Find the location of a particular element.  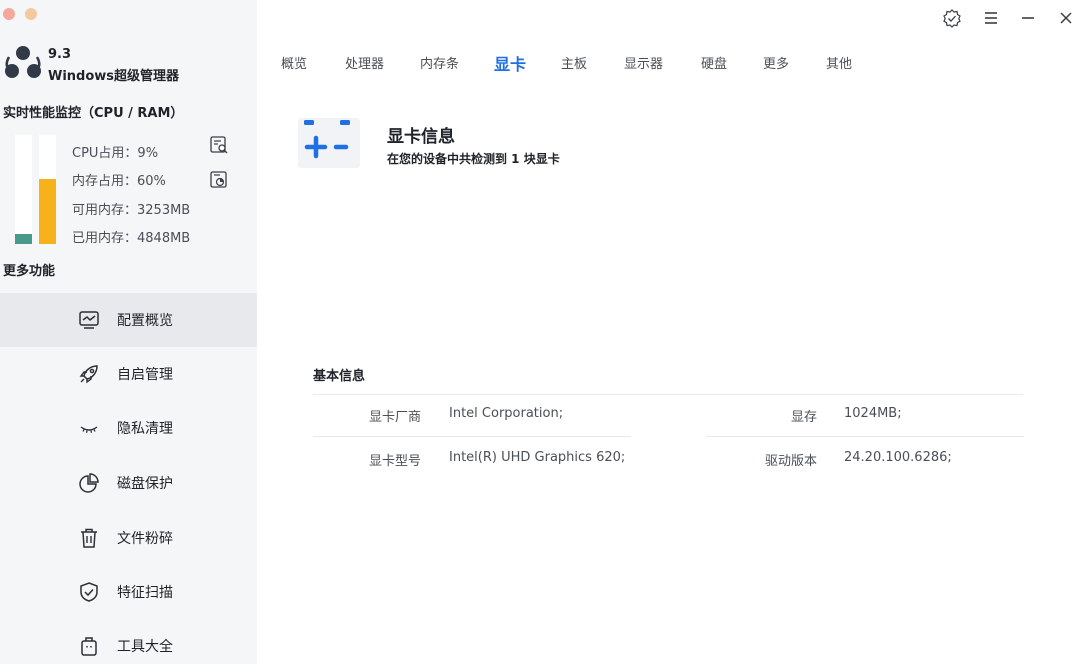

tab-processor: 处理器 is located at coordinates (364, 62).